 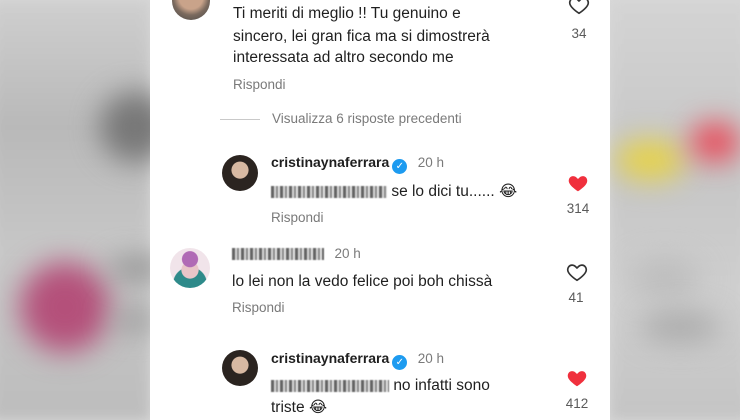 I want to click on redacted-username, so click(x=278, y=253).